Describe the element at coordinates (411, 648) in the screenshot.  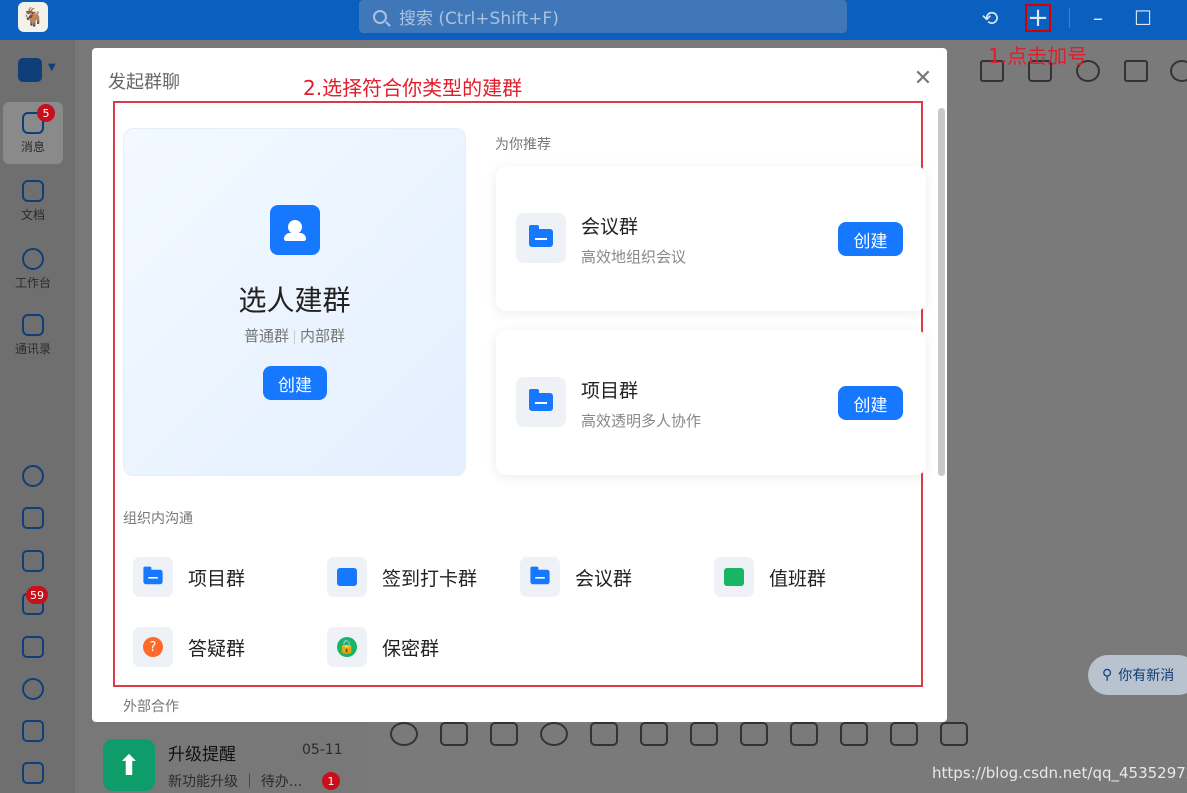
I see `group-name: 保密群` at that location.